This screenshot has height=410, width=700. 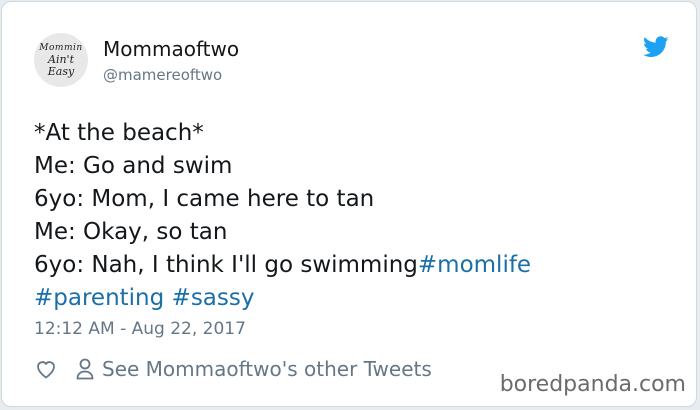 What do you see at coordinates (592, 384) in the screenshot?
I see `boredpanda-watermark: boredpanda.com` at bounding box center [592, 384].